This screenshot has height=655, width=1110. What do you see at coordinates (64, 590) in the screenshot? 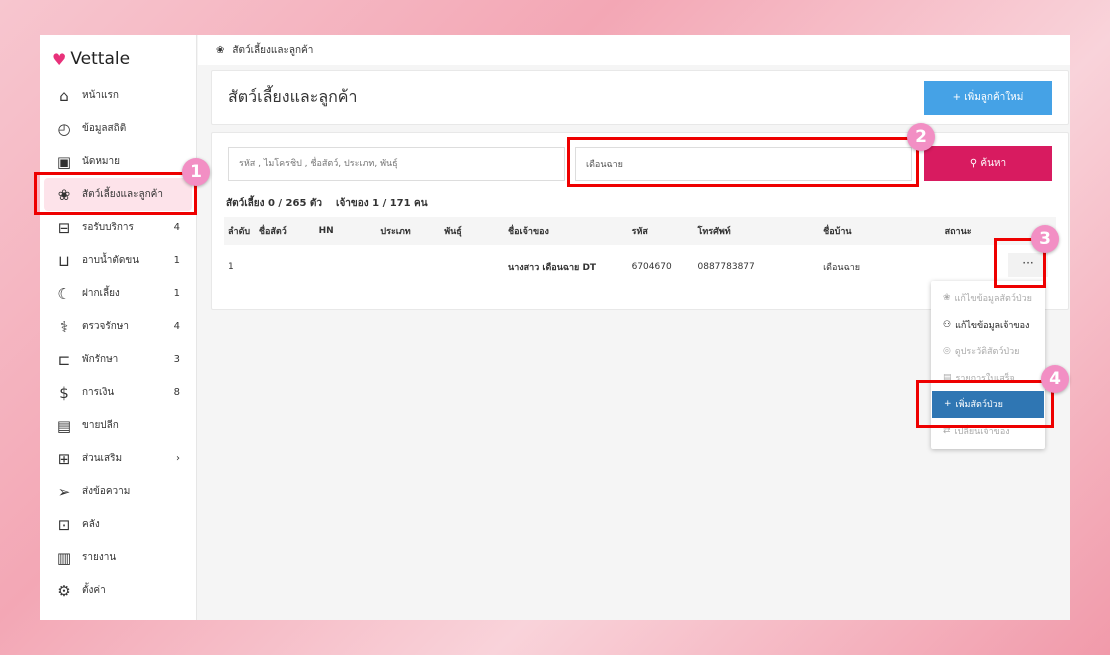
I see `gear-icon: ⚙` at bounding box center [64, 590].